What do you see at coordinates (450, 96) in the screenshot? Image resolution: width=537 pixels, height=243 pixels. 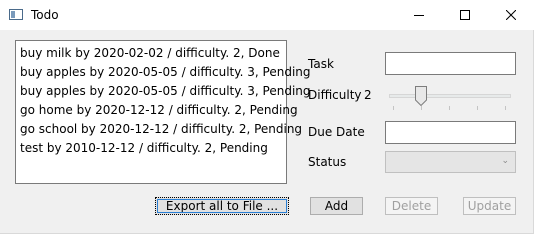 I see `difficulty-slider-track` at bounding box center [450, 96].